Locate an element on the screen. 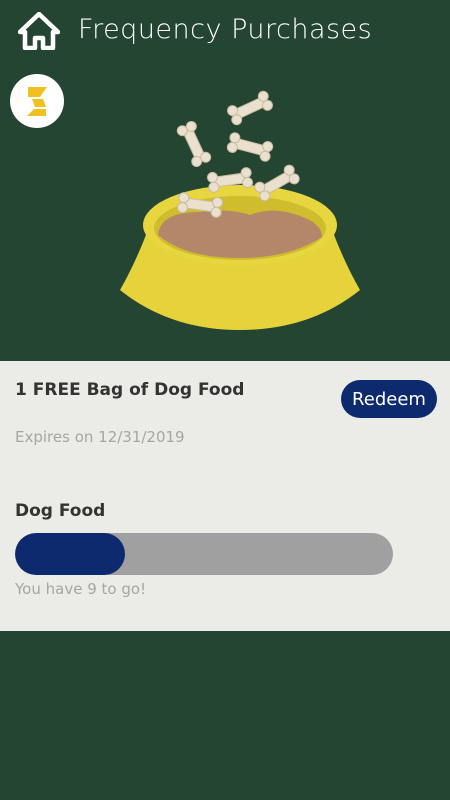 Image resolution: width=450 pixels, height=800 pixels. brand-logo-icon is located at coordinates (37, 101).